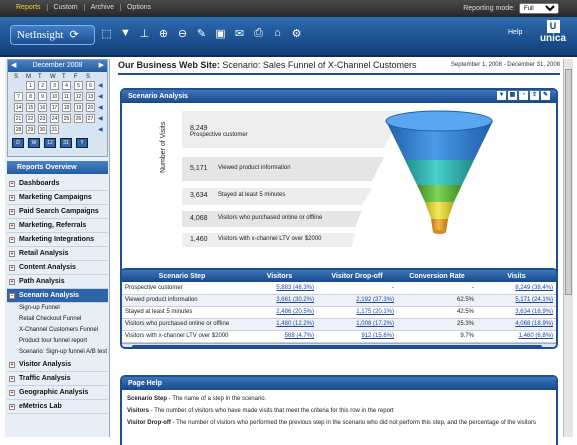  I want to click on page-vscrollbar, so click(568, 248).